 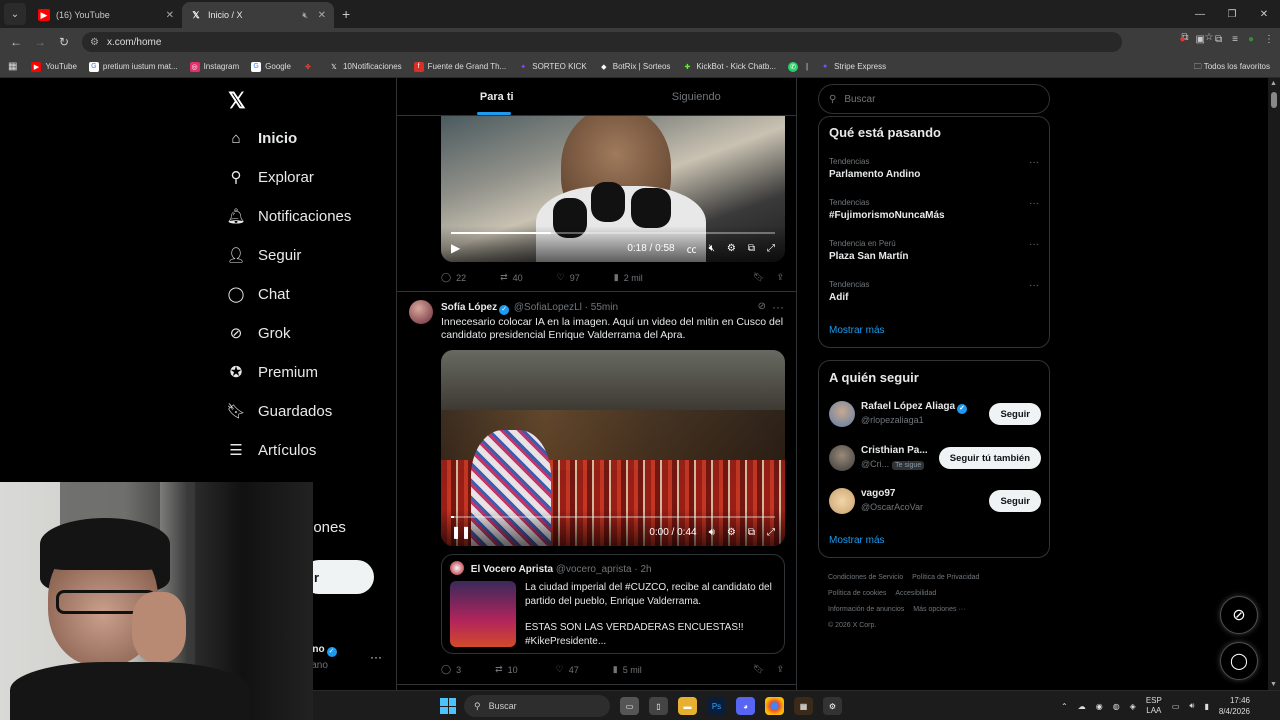 I want to click on tweet-video-player: ▶ 0:18 / 0:58 ㏄ 🔇︎ ⚙ ⧉ ⤢, so click(x=613, y=189).